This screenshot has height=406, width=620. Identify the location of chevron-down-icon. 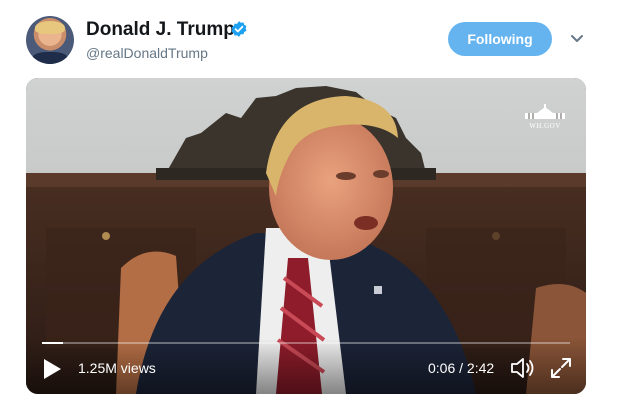
(577, 39).